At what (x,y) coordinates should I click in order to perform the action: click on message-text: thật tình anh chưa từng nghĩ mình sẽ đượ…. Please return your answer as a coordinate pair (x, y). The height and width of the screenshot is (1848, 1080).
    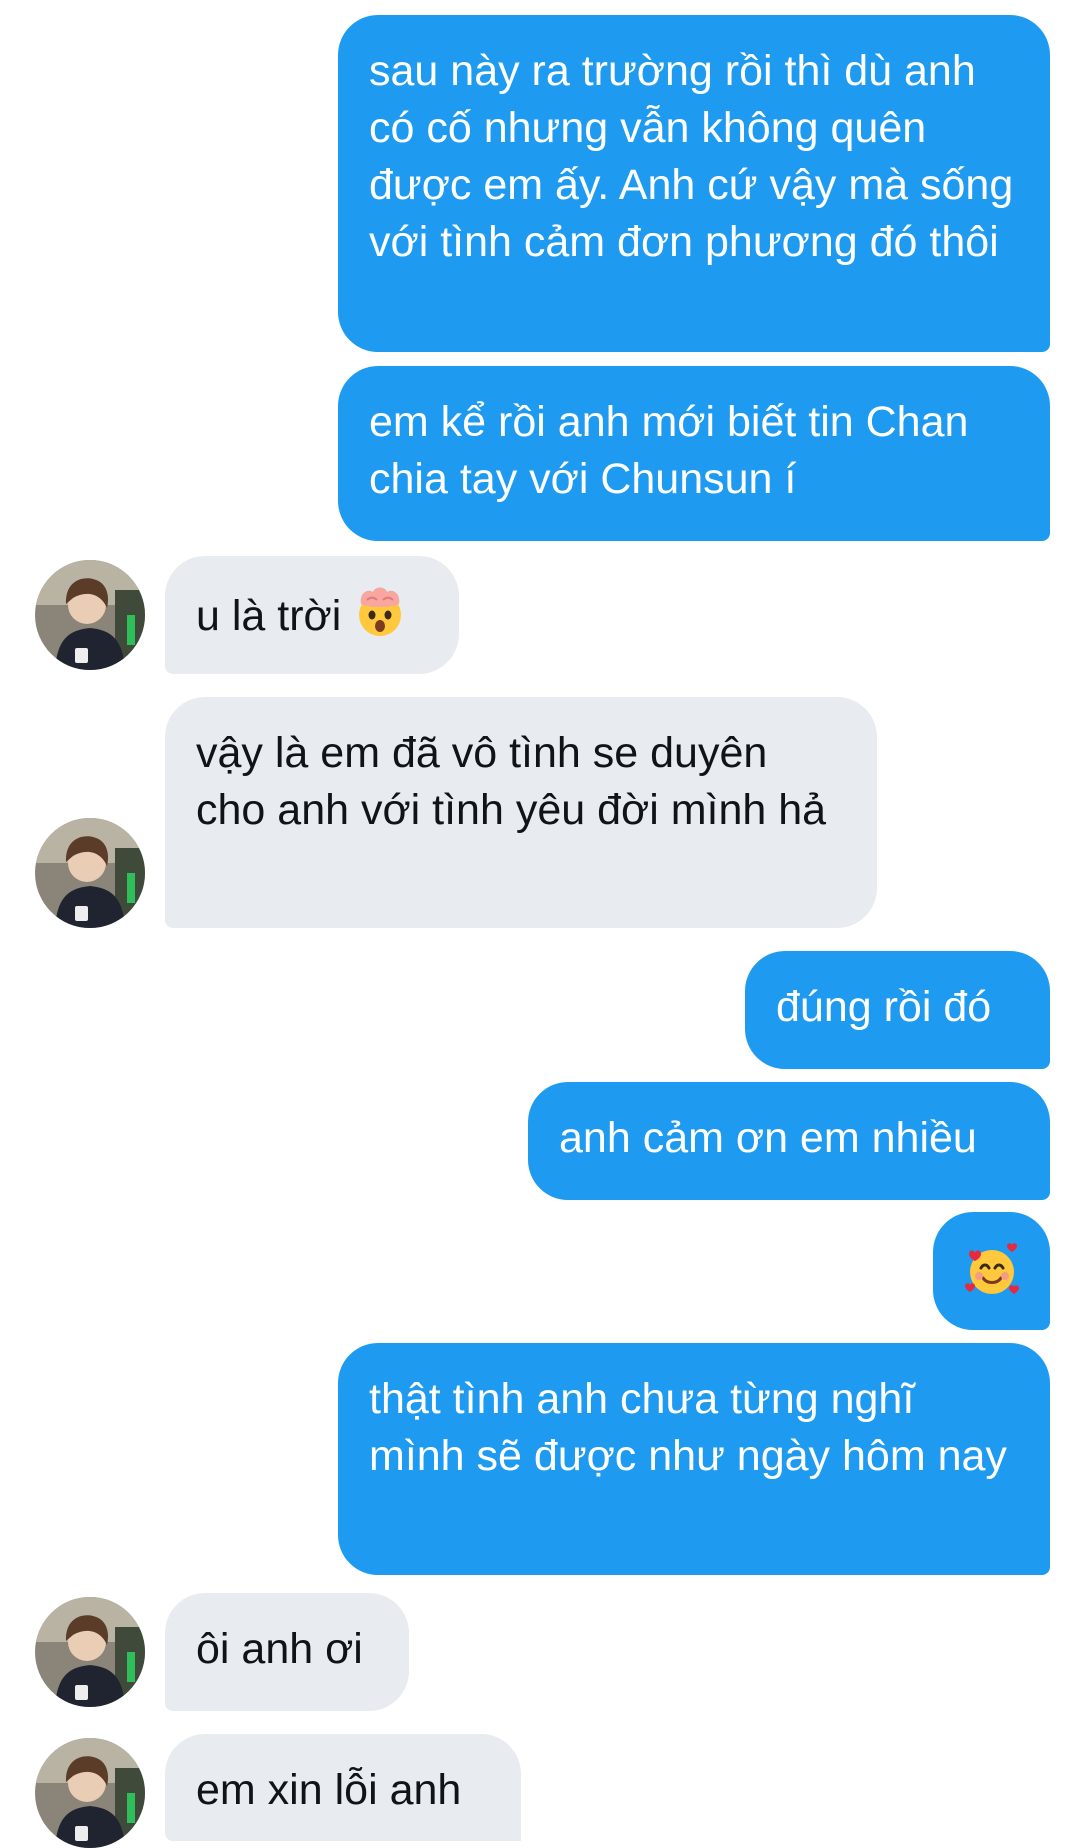
    Looking at the image, I should click on (688, 1427).